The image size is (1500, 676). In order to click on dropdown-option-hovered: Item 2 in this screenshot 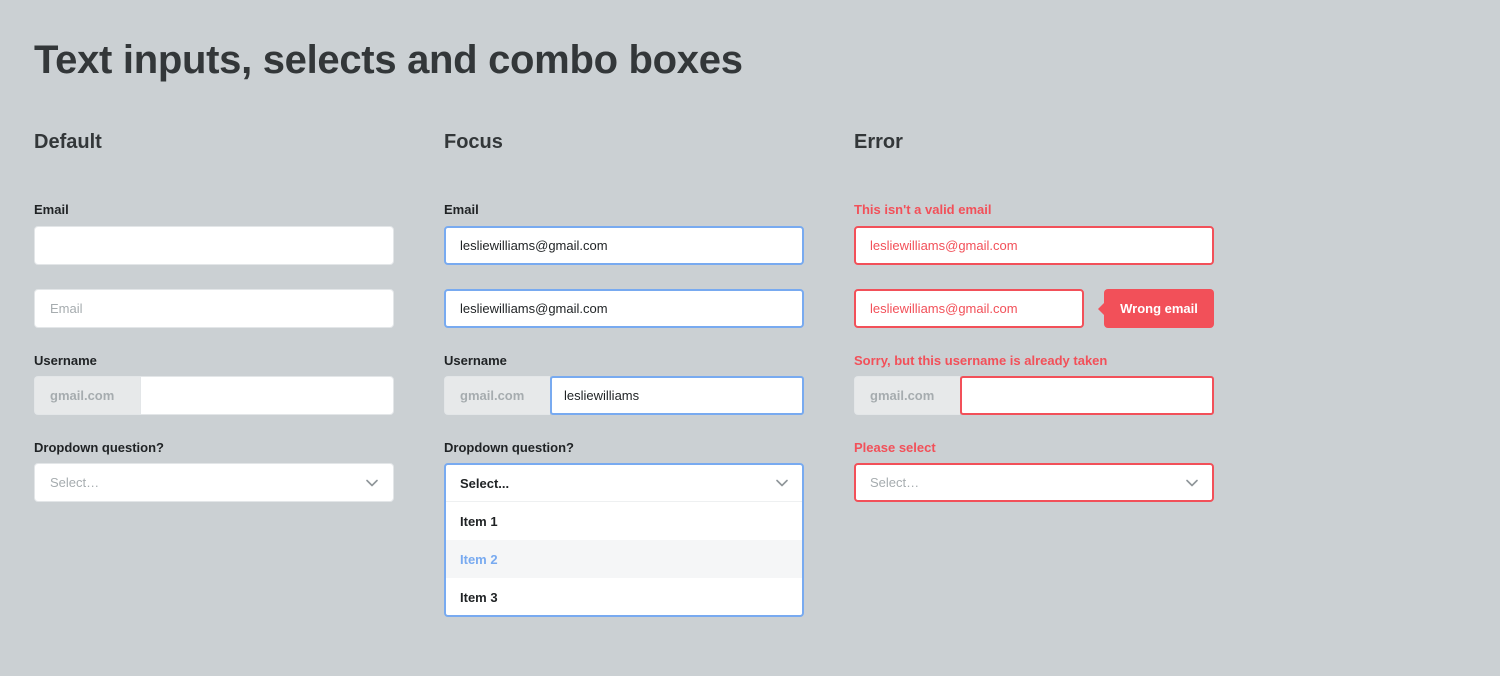, I will do `click(624, 559)`.